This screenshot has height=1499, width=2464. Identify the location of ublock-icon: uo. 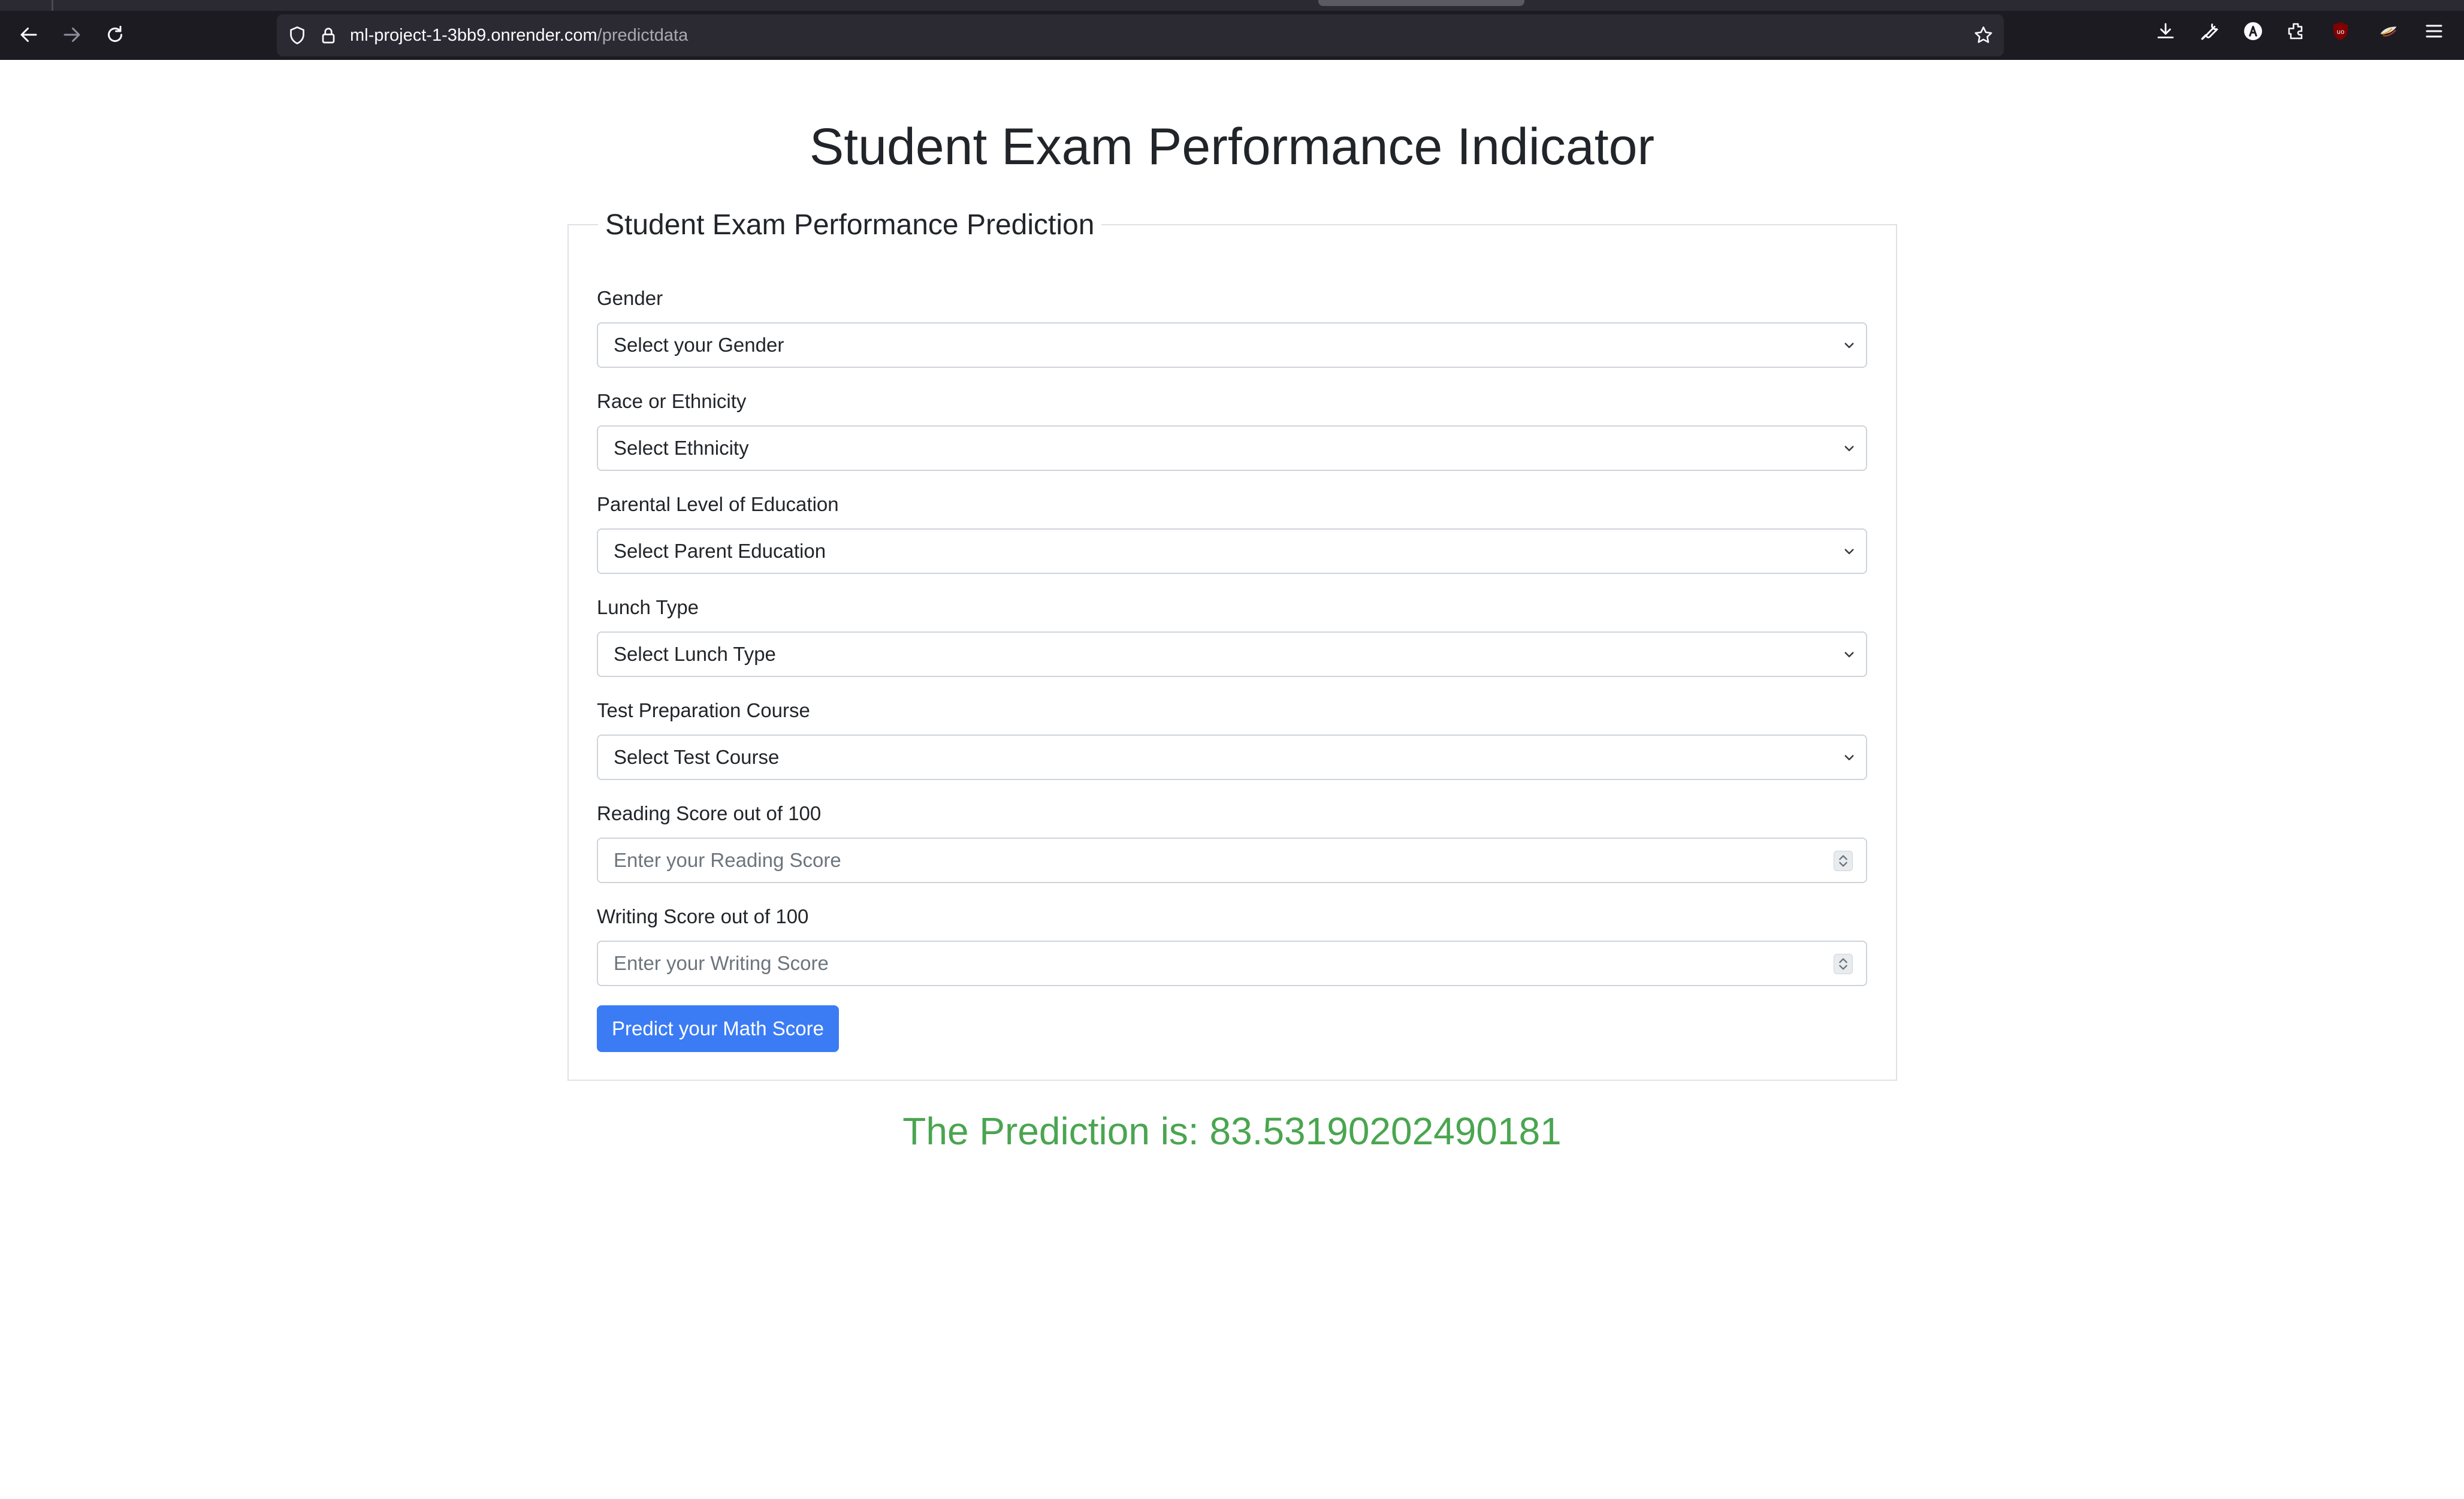
(2340, 31).